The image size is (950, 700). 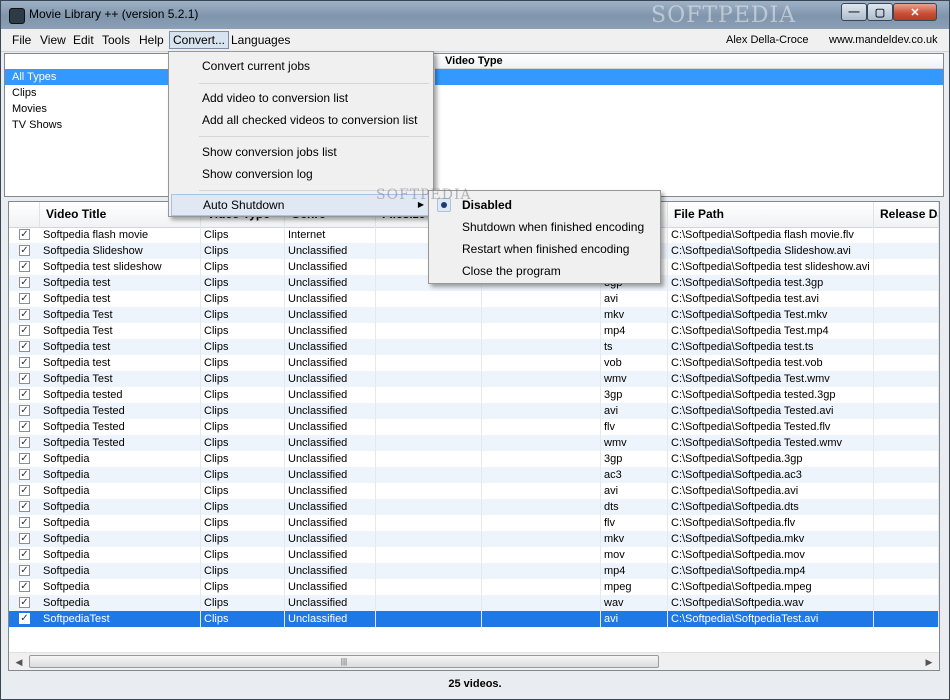 What do you see at coordinates (689, 61) in the screenshot?
I see `video-type-header: Video Type` at bounding box center [689, 61].